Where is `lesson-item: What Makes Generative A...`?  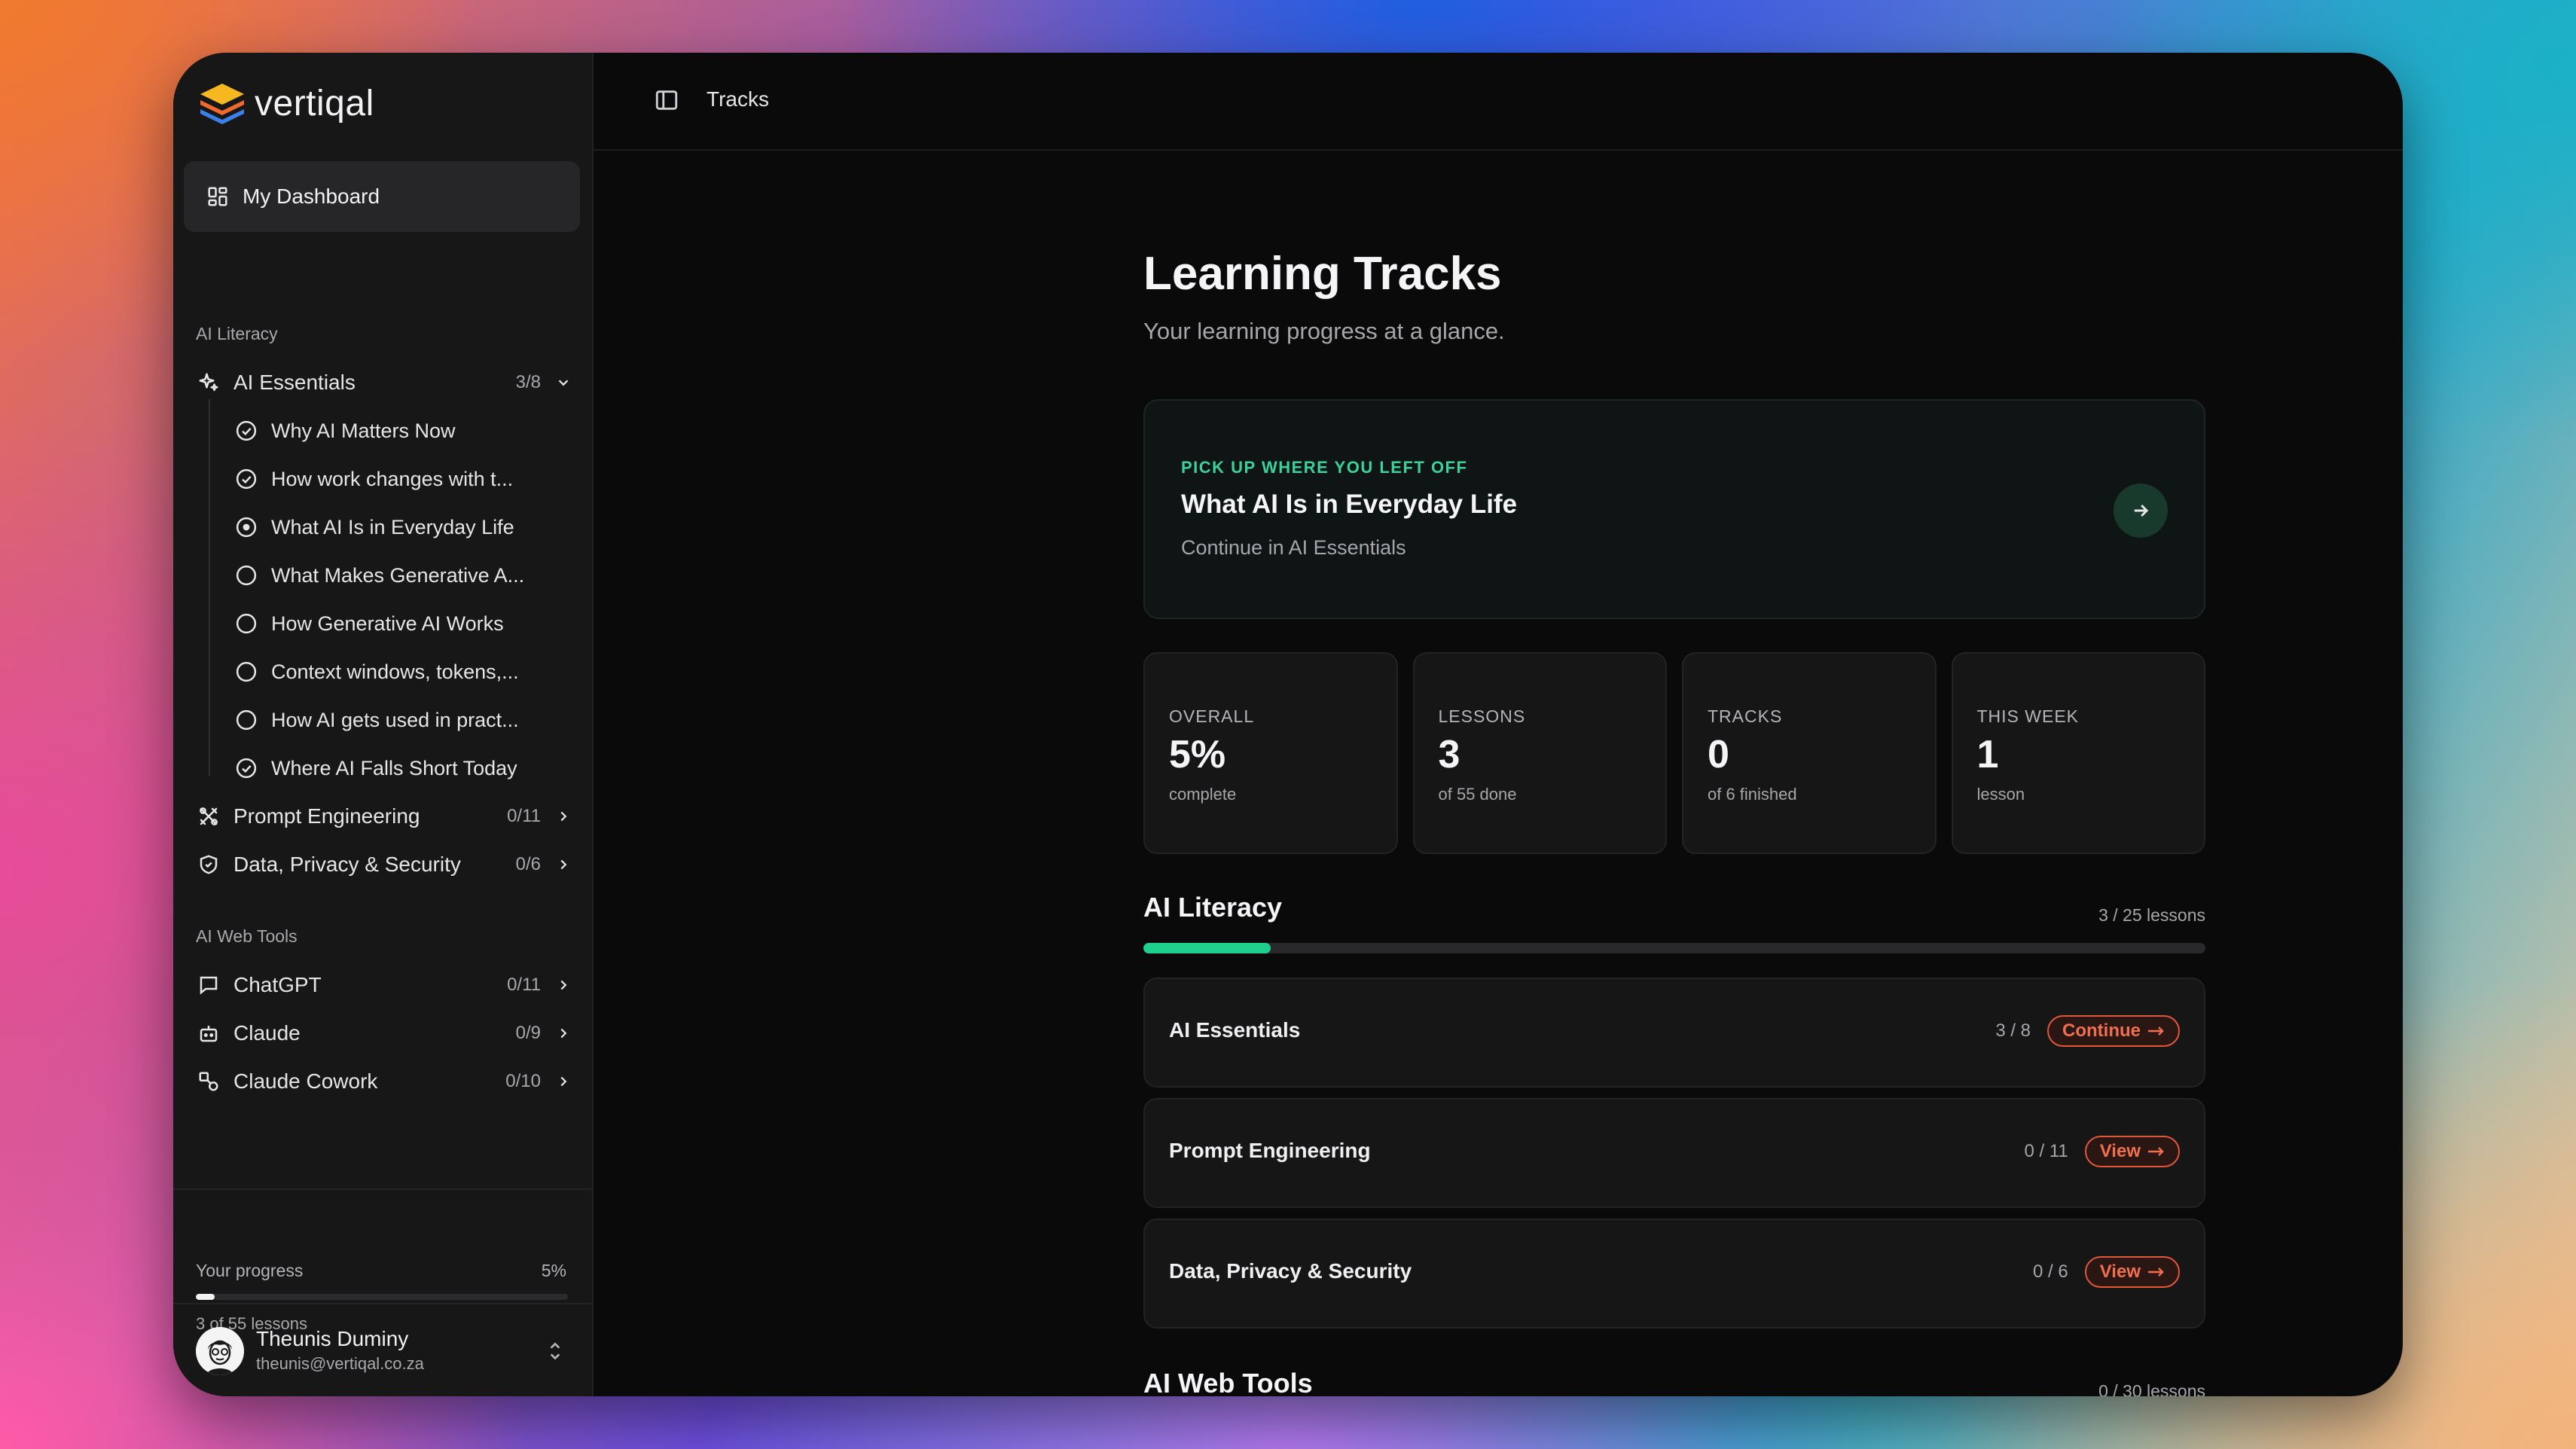
lesson-item: What Makes Generative A... is located at coordinates (399, 575).